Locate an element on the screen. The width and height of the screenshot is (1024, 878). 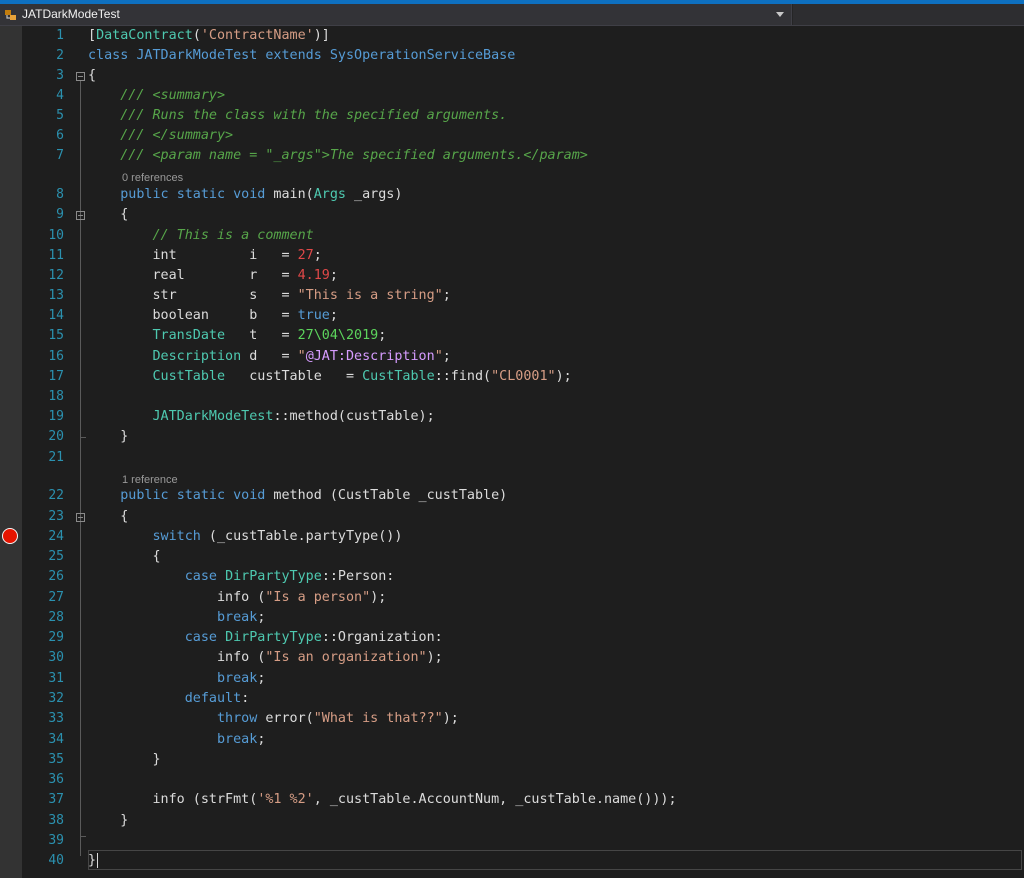
code-token: t = is located at coordinates (261, 335).